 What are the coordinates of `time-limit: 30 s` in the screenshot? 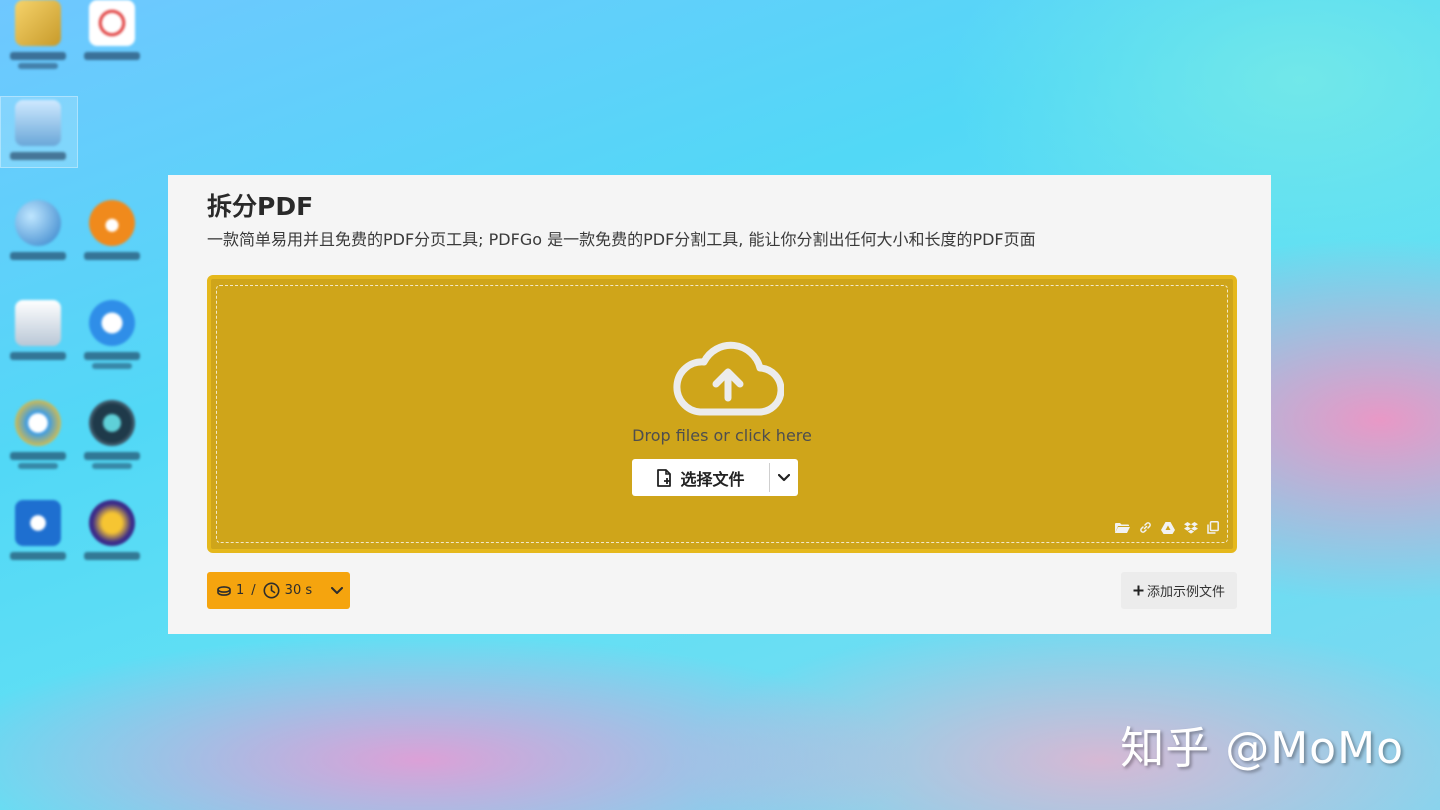 It's located at (298, 590).